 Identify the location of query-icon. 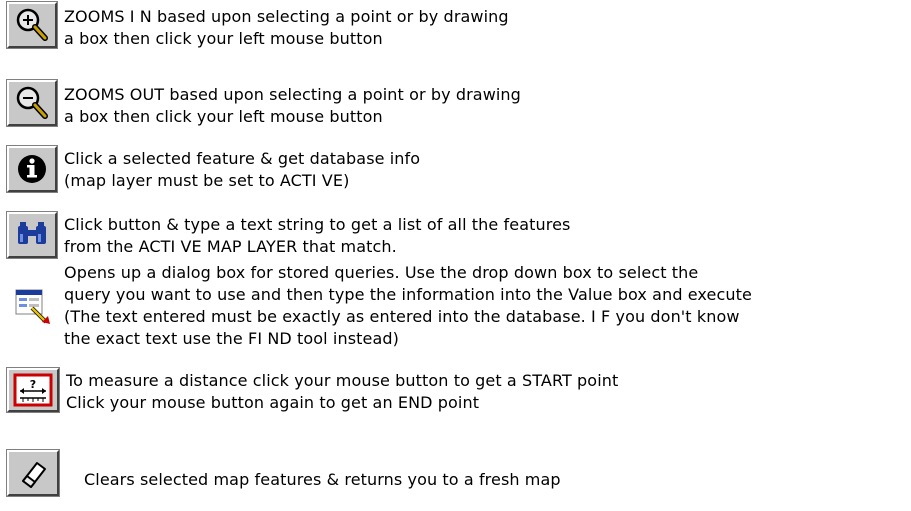
(32, 306).